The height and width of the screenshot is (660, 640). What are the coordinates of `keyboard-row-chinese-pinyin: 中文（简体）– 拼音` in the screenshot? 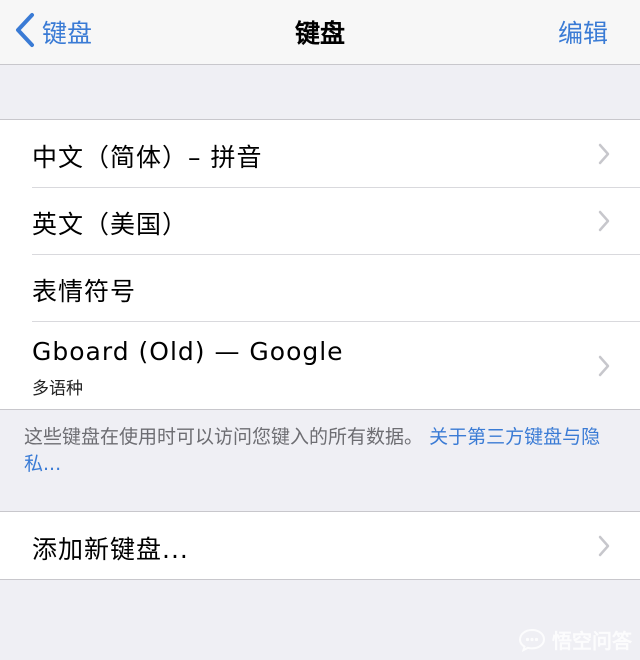 It's located at (320, 153).